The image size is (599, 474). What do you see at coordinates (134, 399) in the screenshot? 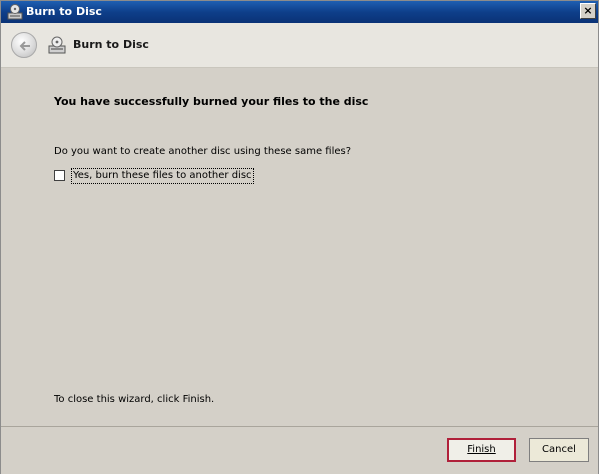
I see `close-hint-text: To close this wizard, click Finish.` at bounding box center [134, 399].